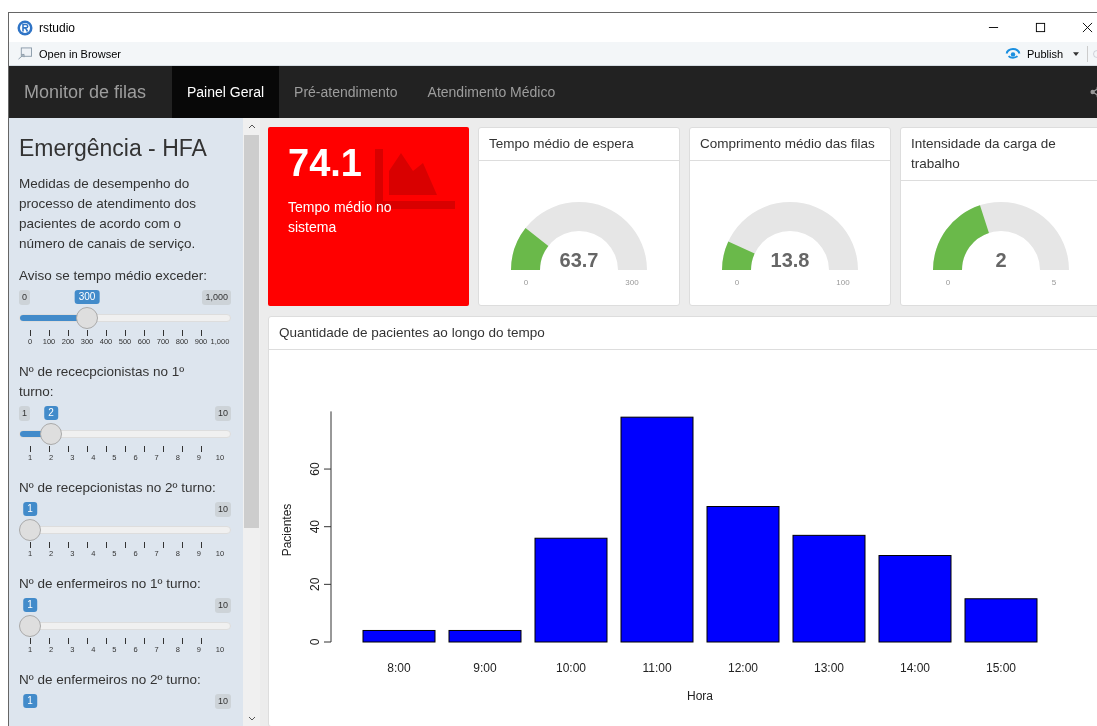 This screenshot has height=726, width=1097. I want to click on slider-value-label: 300, so click(87, 297).